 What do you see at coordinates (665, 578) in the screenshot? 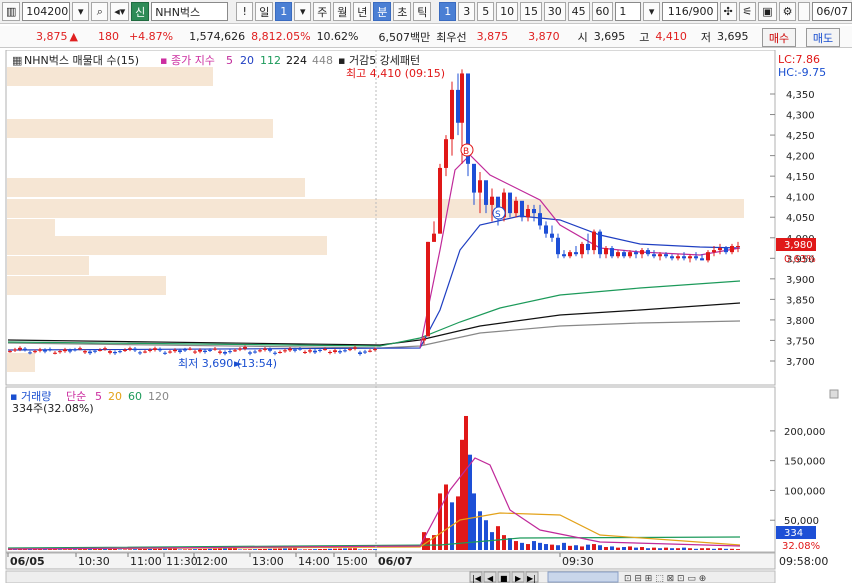
I see `zoom-controls-icon: ⊡ ⊟ ⊞ ⬚ ⊠ ⊡ ▭ ⊕` at bounding box center [665, 578].